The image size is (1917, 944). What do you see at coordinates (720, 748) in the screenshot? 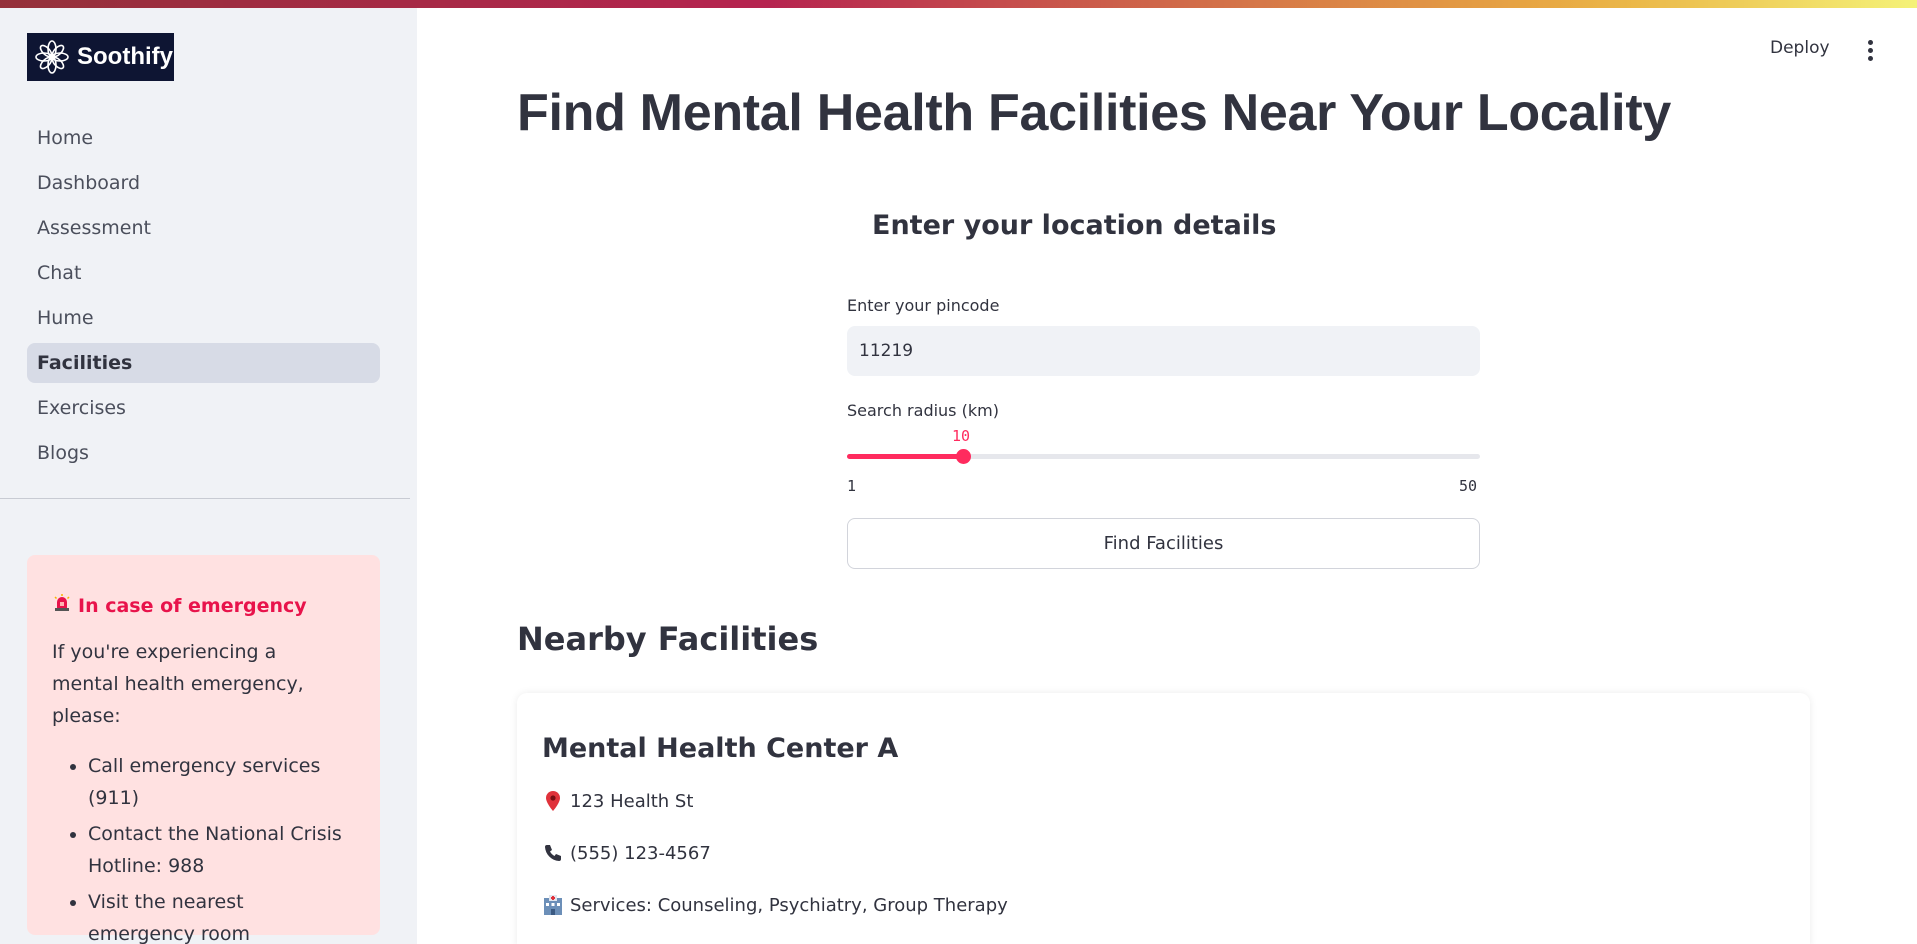
I see `facility-name: Mental Health Center A` at bounding box center [720, 748].